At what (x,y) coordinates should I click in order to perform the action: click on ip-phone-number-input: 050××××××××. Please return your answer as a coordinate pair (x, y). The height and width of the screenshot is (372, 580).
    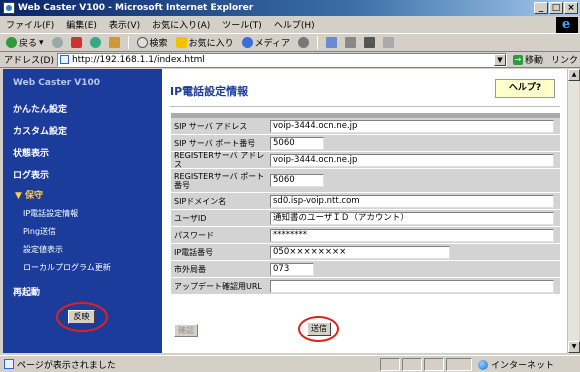
    Looking at the image, I should click on (360, 252).